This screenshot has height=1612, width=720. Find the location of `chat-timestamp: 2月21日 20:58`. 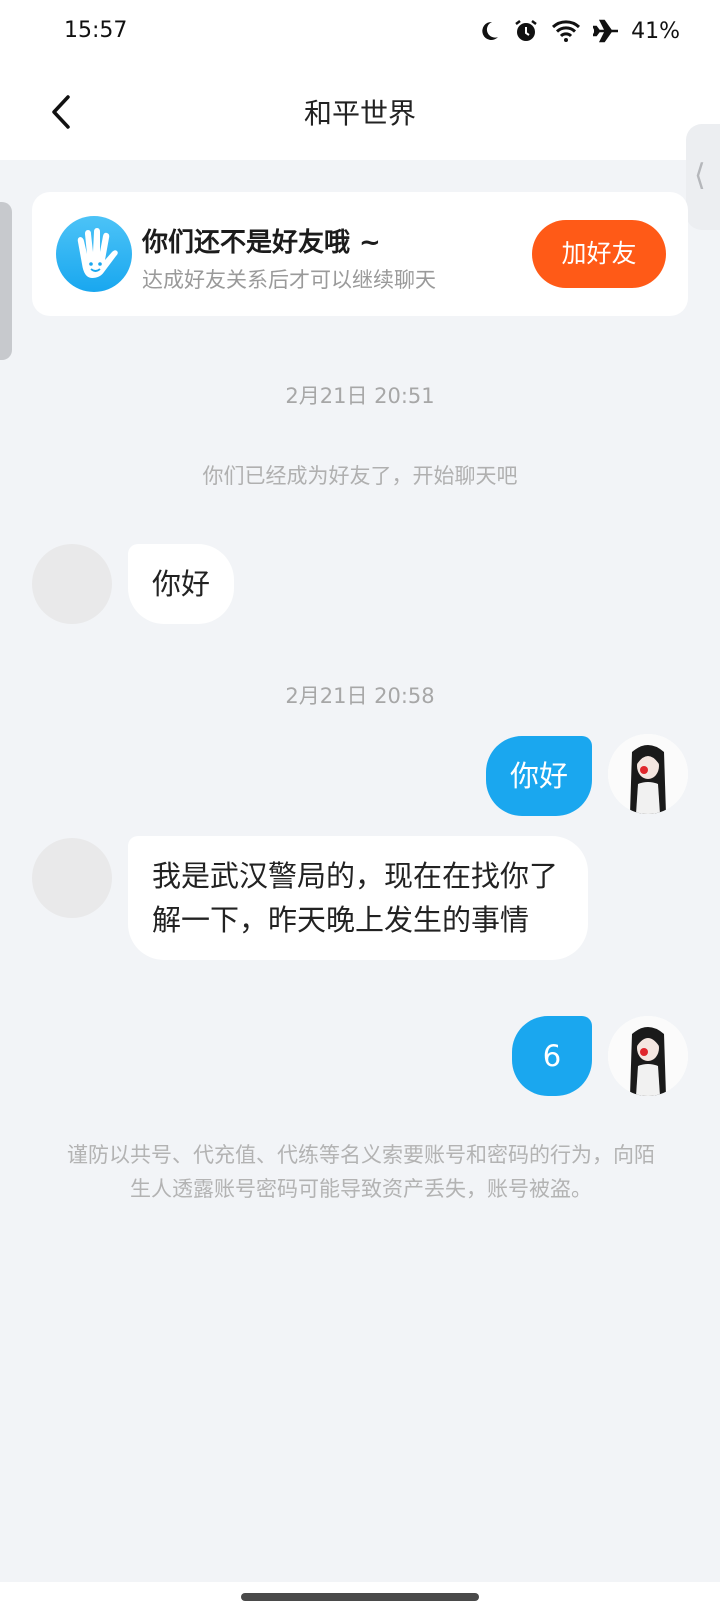

chat-timestamp: 2月21日 20:58 is located at coordinates (360, 696).